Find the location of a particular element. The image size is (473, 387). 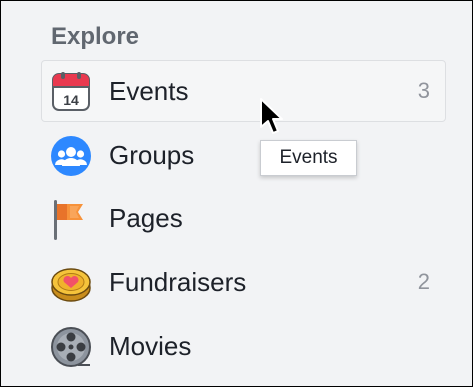

sidebar-item-fundraisers: Fundraisers 2 is located at coordinates (243, 282).